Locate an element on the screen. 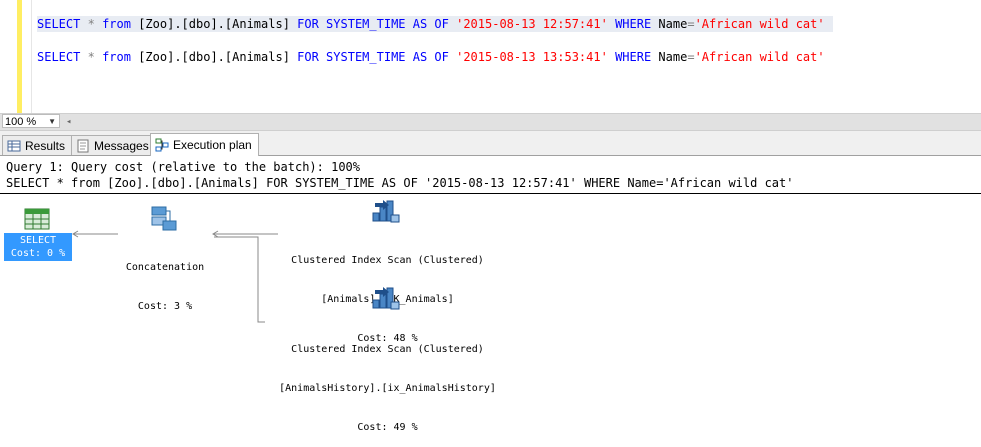  plan-node-select-label: SELECT is located at coordinates (38, 240).